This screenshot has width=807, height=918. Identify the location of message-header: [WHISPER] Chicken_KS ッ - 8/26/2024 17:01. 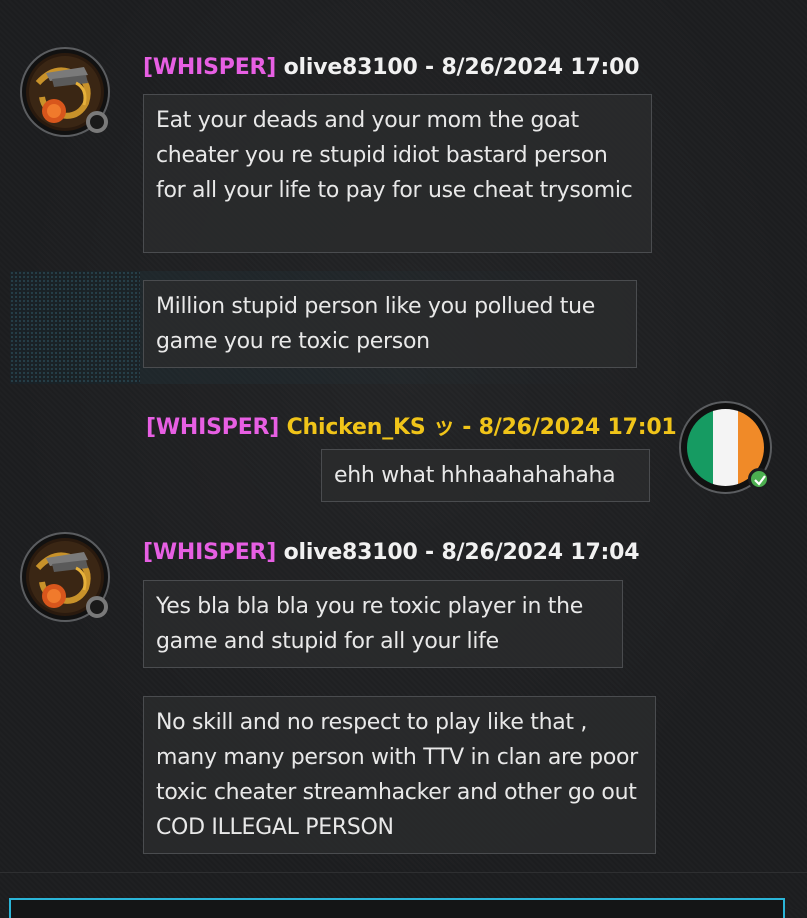
(411, 425).